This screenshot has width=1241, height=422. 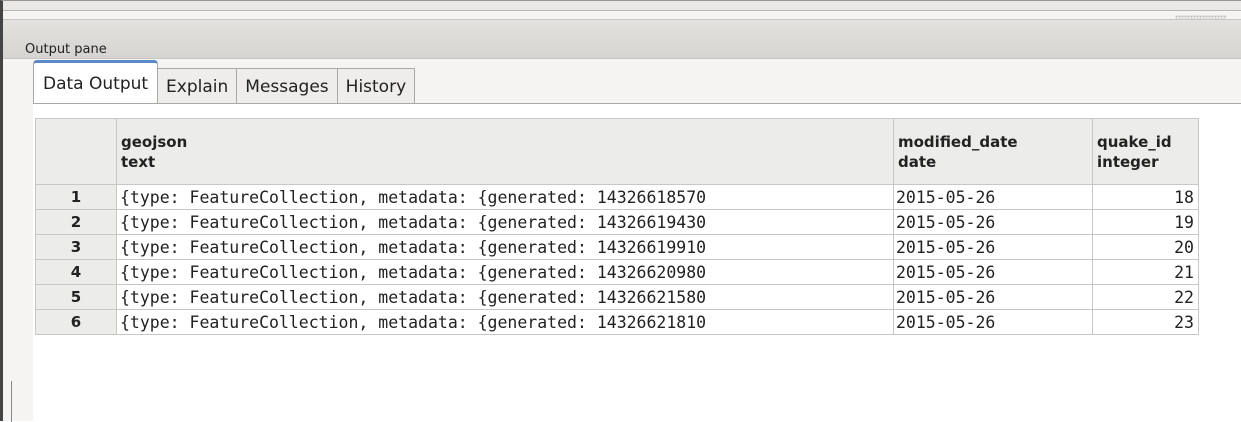 I want to click on column-type: text, so click(x=138, y=161).